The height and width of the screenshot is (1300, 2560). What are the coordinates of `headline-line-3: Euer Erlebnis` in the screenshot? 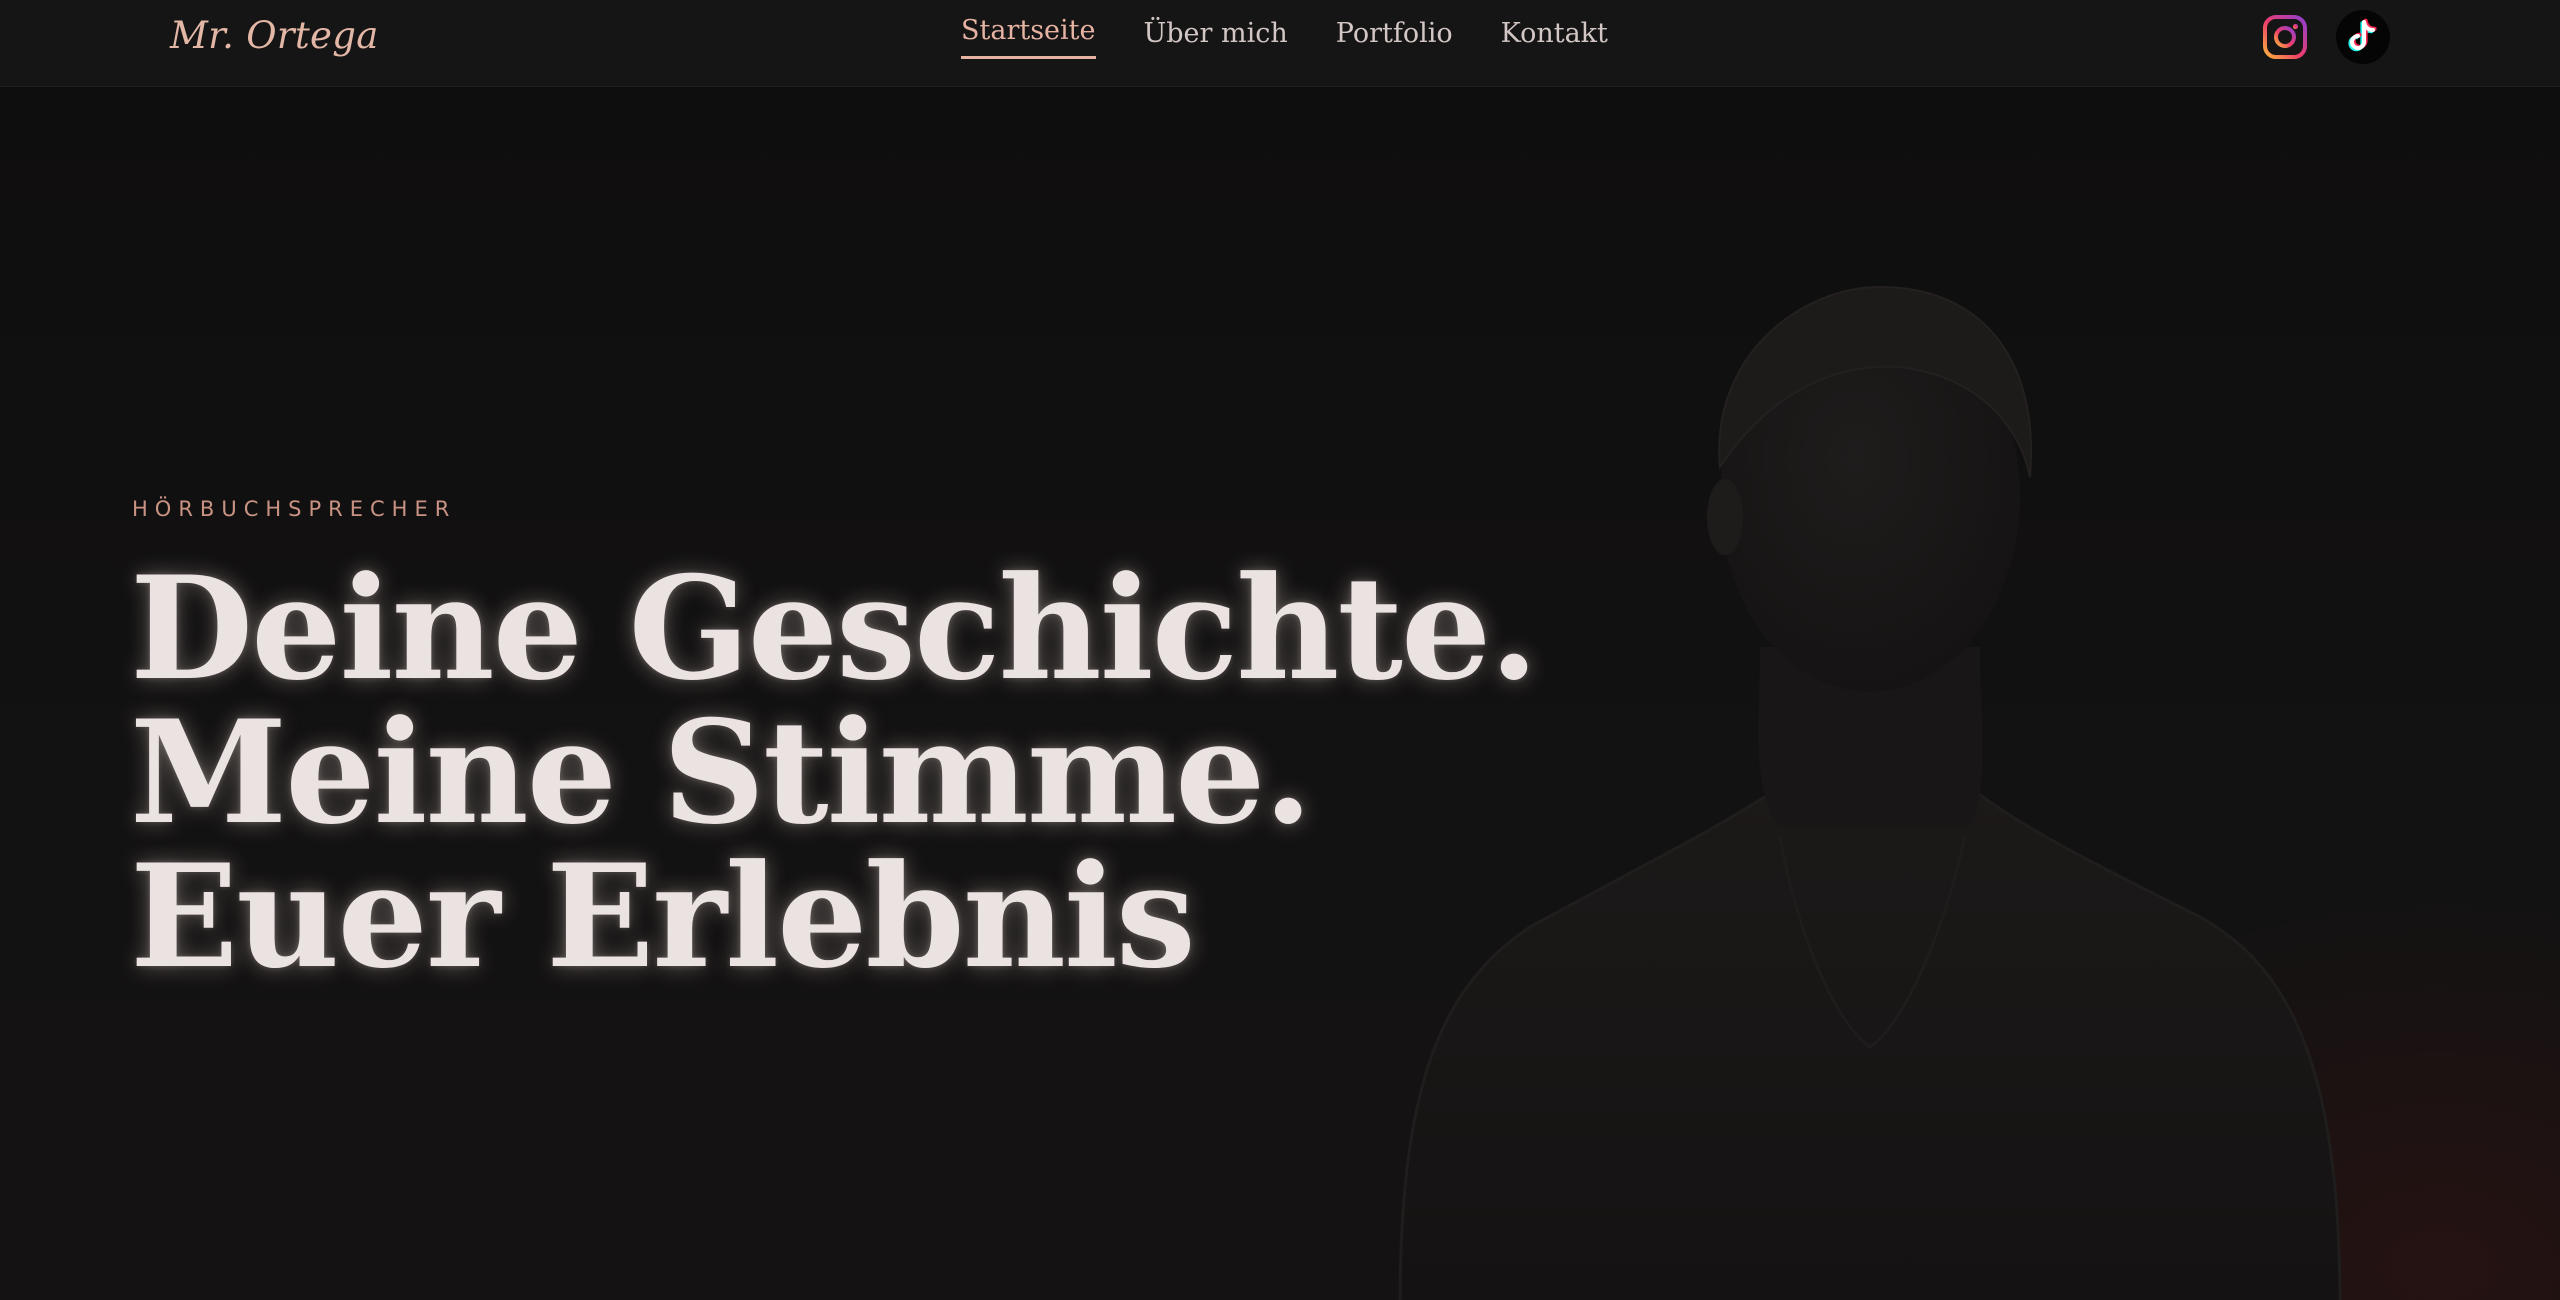 It's located at (663, 917).